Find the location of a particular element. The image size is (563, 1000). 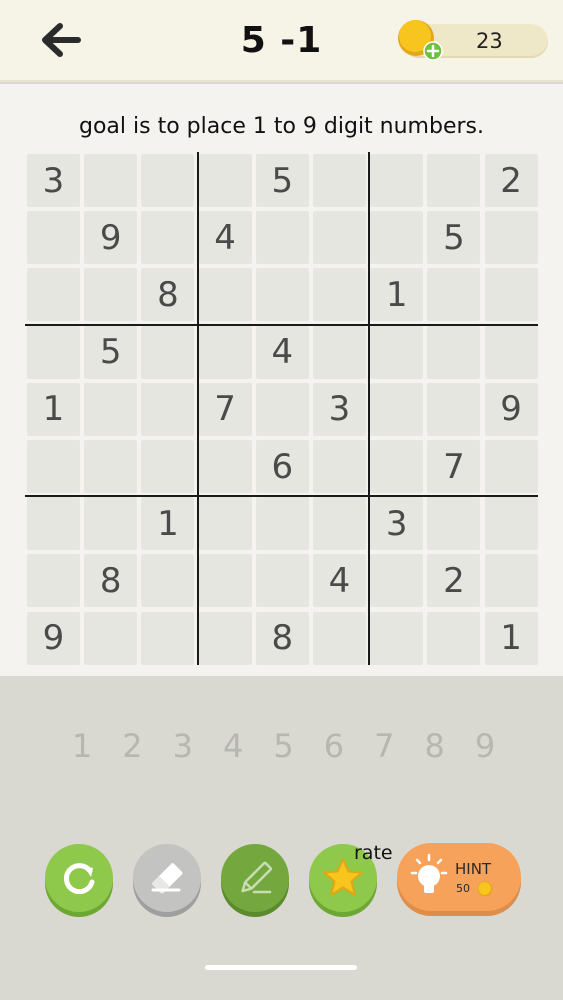

eraser-icon is located at coordinates (167, 880).